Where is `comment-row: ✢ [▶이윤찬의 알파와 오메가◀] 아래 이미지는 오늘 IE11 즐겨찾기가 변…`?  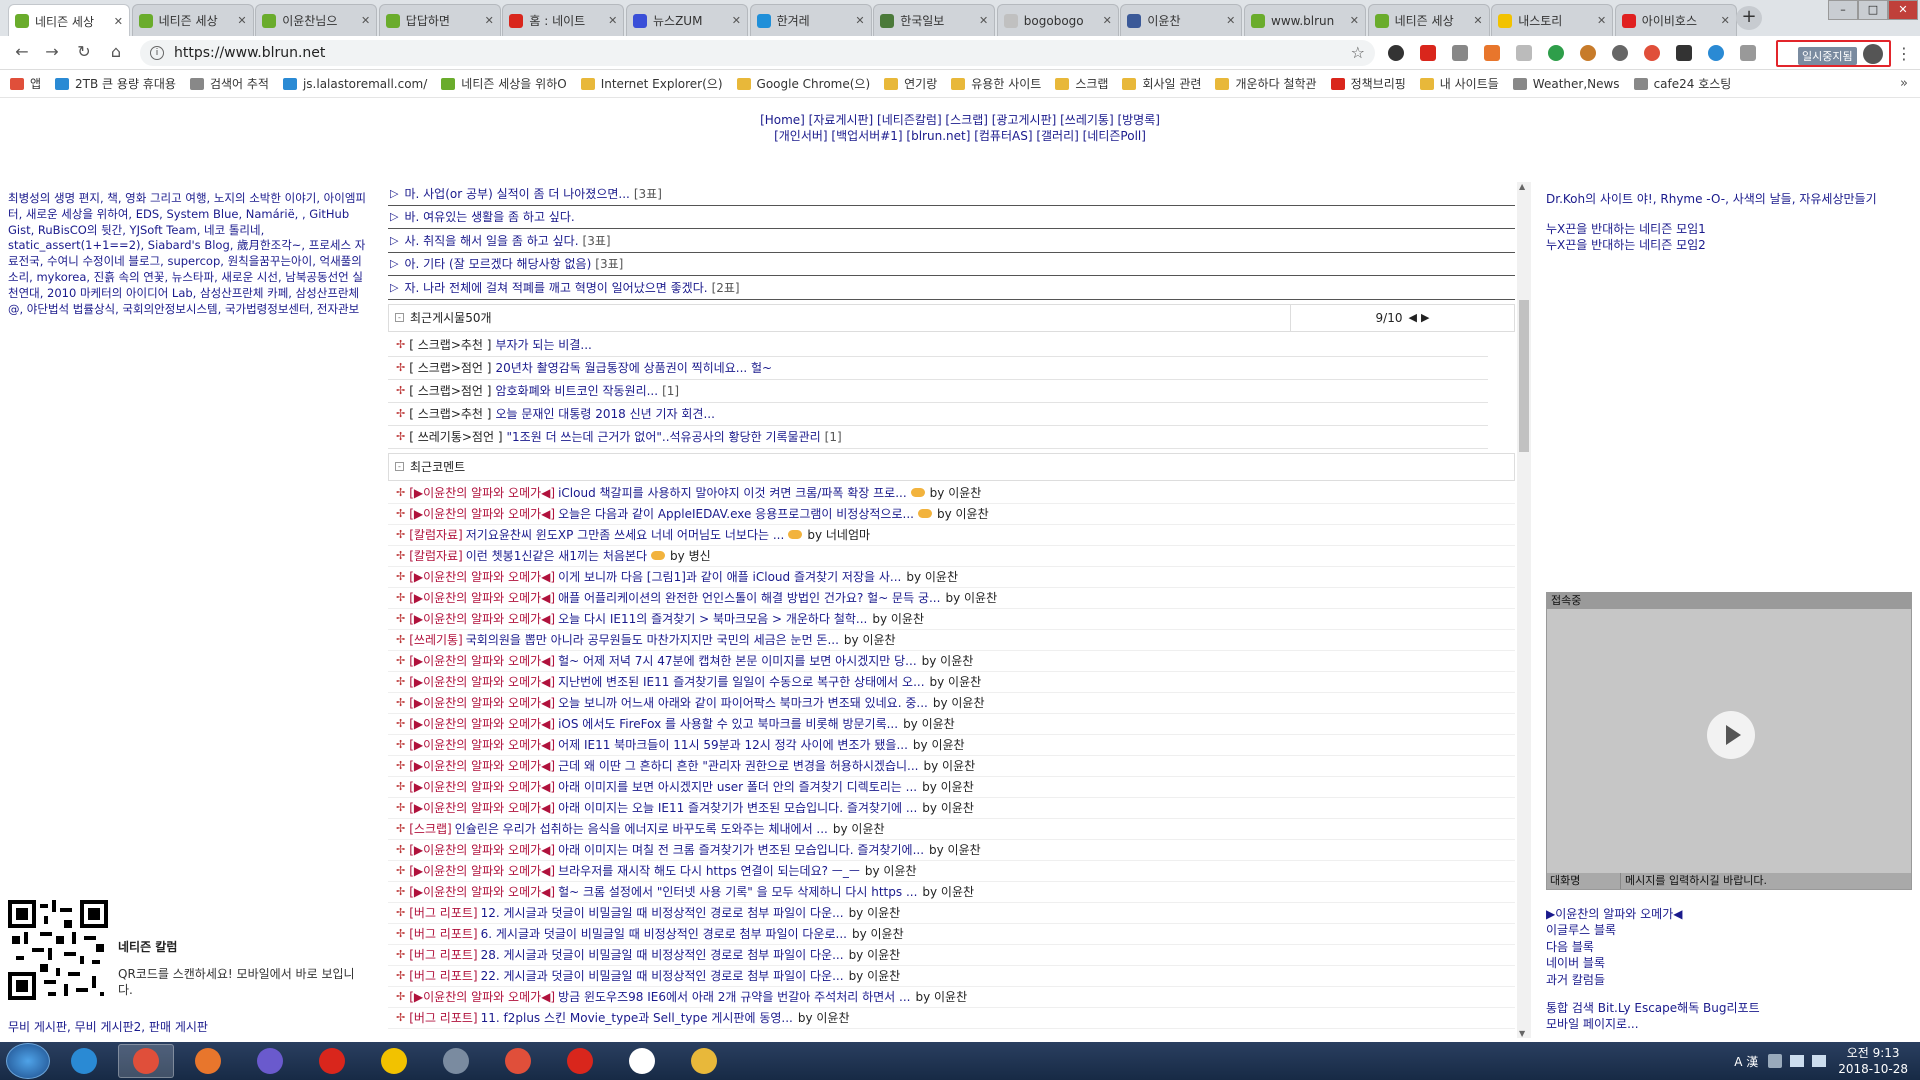
comment-row: ✢ [▶이윤찬의 알파와 오메가◀] 아래 이미지는 오늘 IE11 즐겨찾기가 변… is located at coordinates (951, 808).